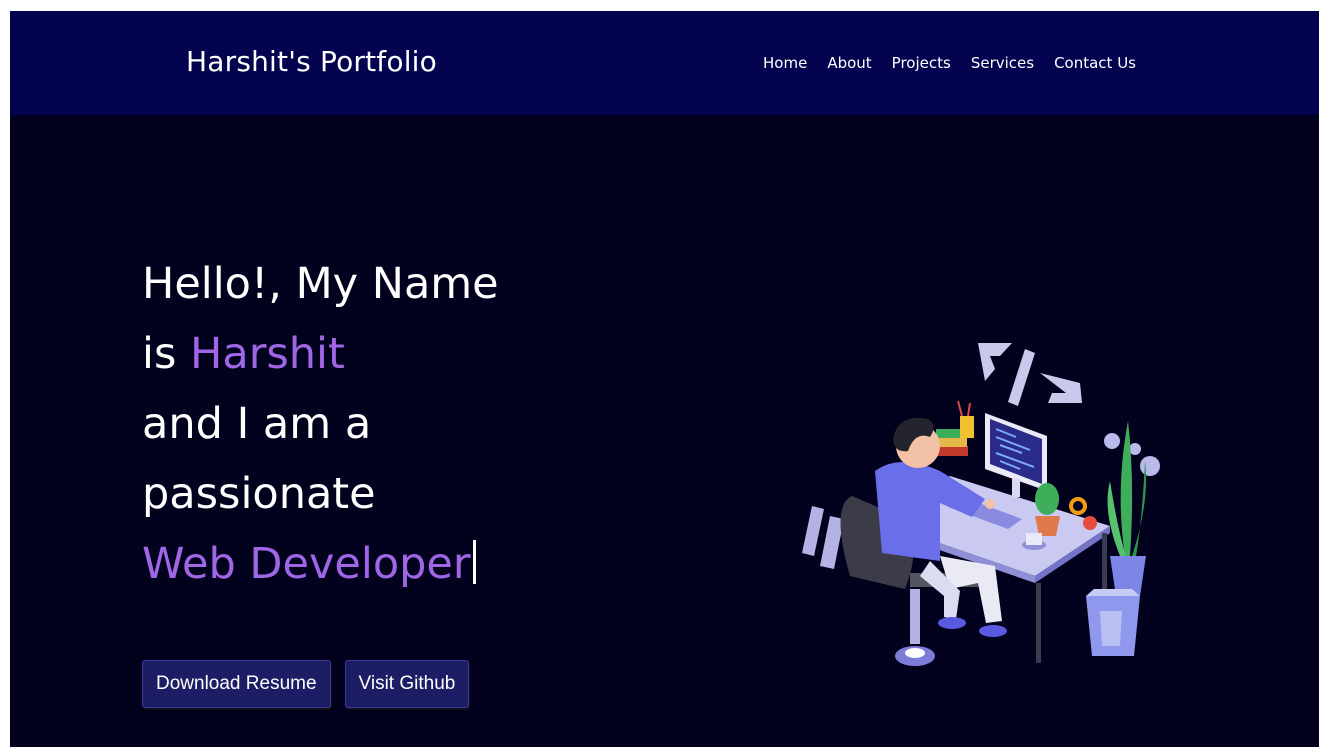 This screenshot has height=747, width=1325. What do you see at coordinates (474, 562) in the screenshot?
I see `typing-cursor` at bounding box center [474, 562].